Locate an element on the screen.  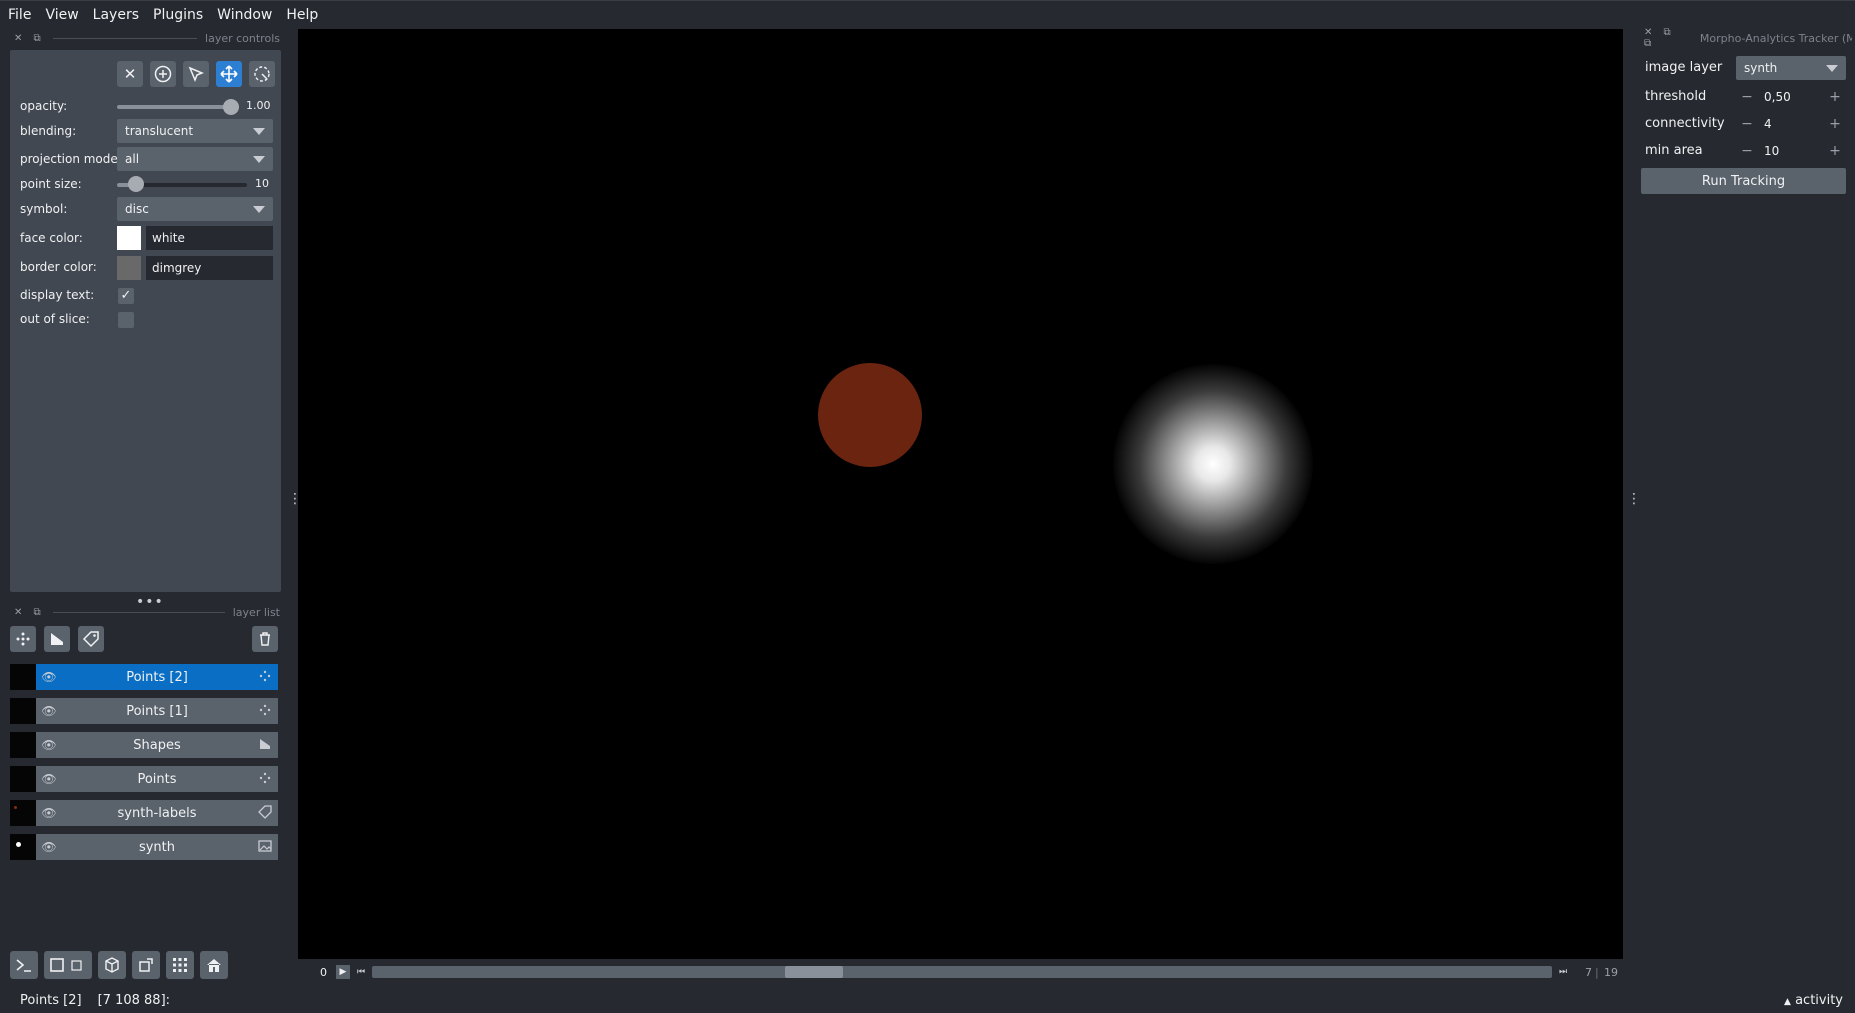
trash-icon is located at coordinates (265, 639).